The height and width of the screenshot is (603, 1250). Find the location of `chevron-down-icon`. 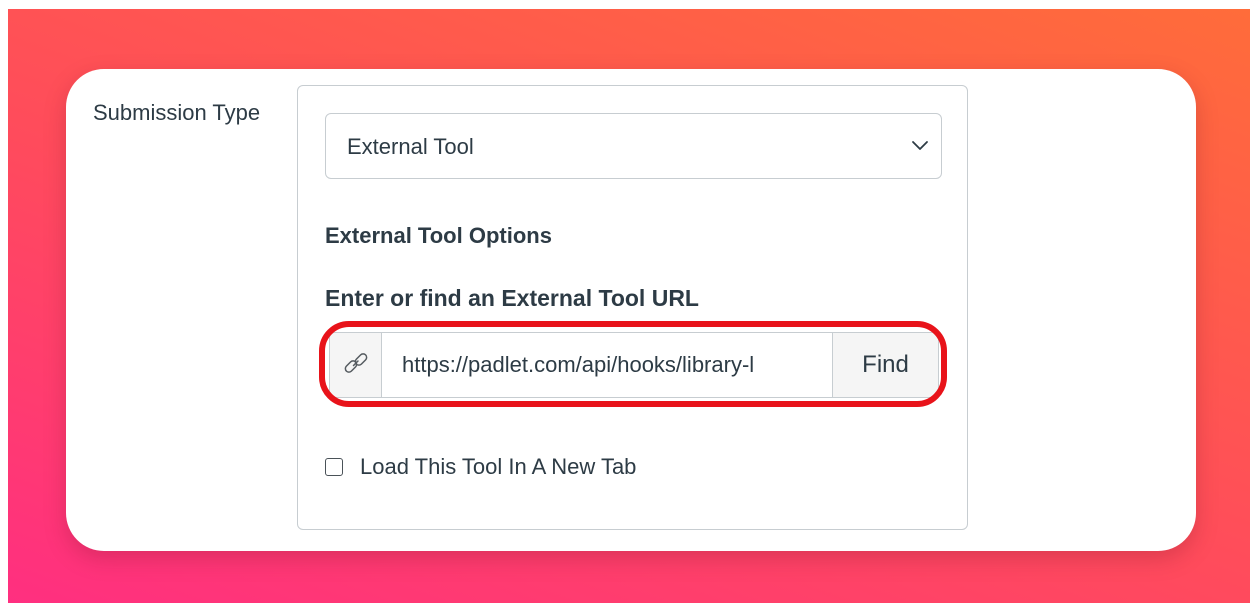

chevron-down-icon is located at coordinates (920, 145).